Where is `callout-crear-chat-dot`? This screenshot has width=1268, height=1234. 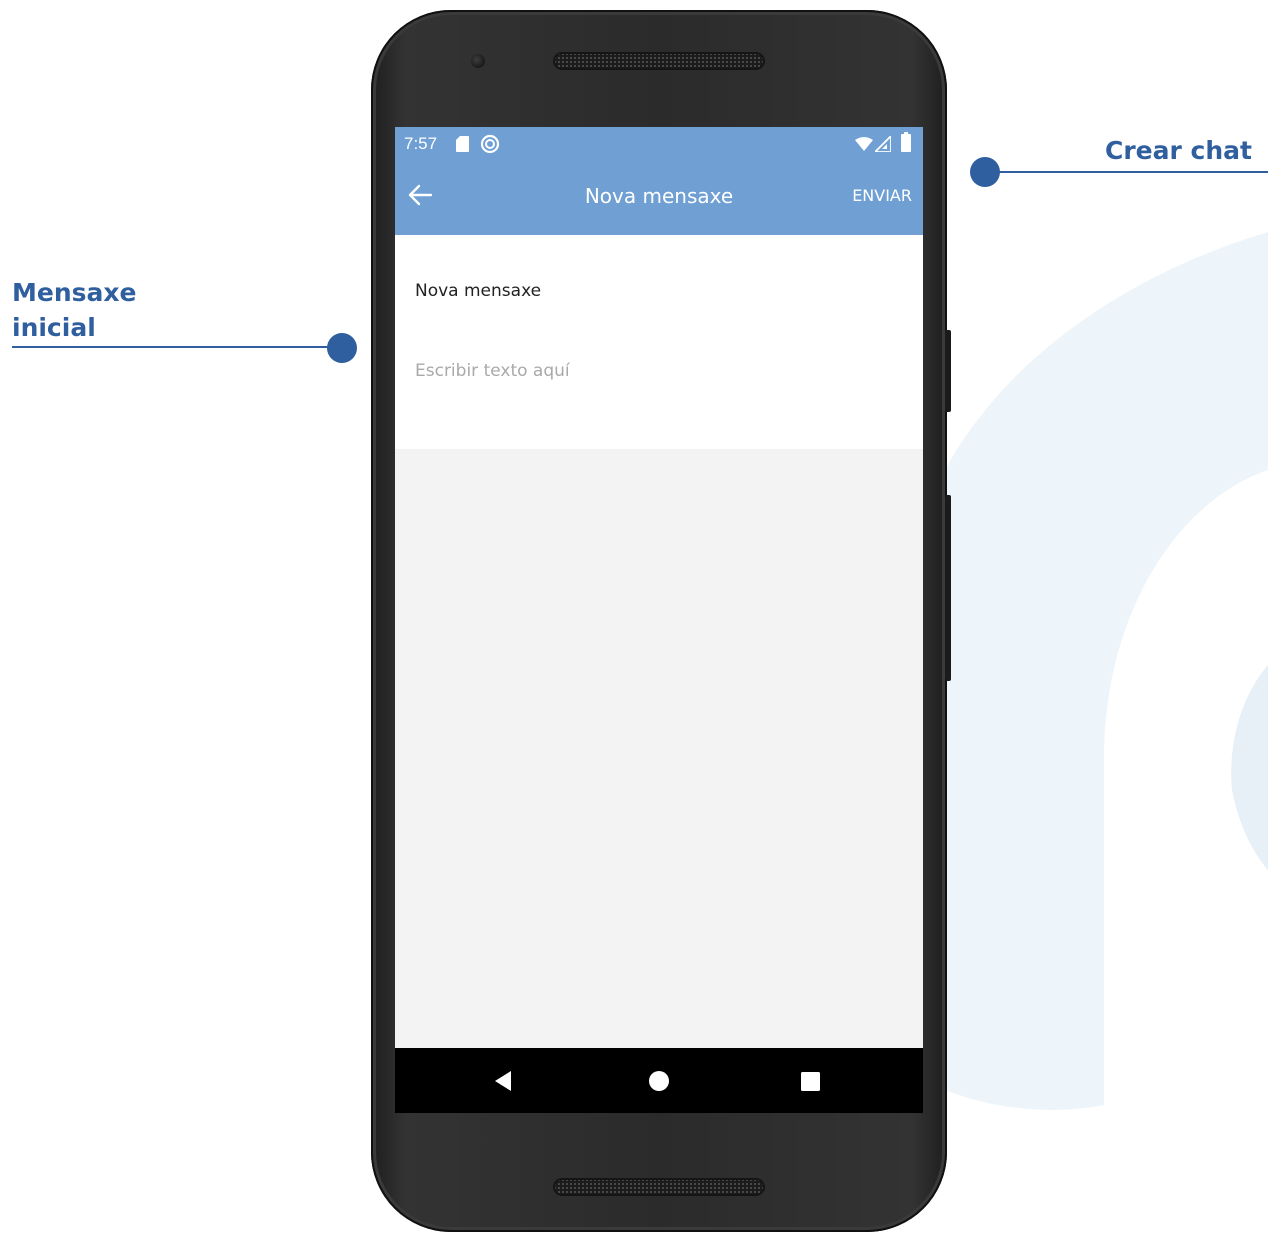
callout-crear-chat-dot is located at coordinates (985, 172).